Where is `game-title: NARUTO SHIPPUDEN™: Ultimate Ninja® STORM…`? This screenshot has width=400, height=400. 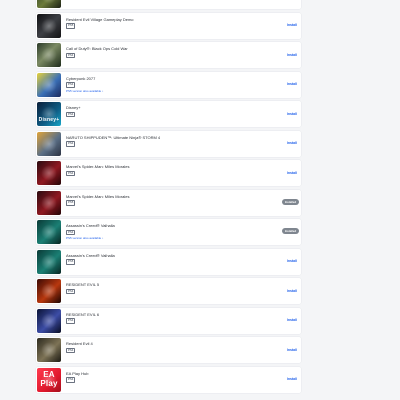
game-title: NARUTO SHIPPUDEN™: Ultimate Ninja® STORM… is located at coordinates (113, 137).